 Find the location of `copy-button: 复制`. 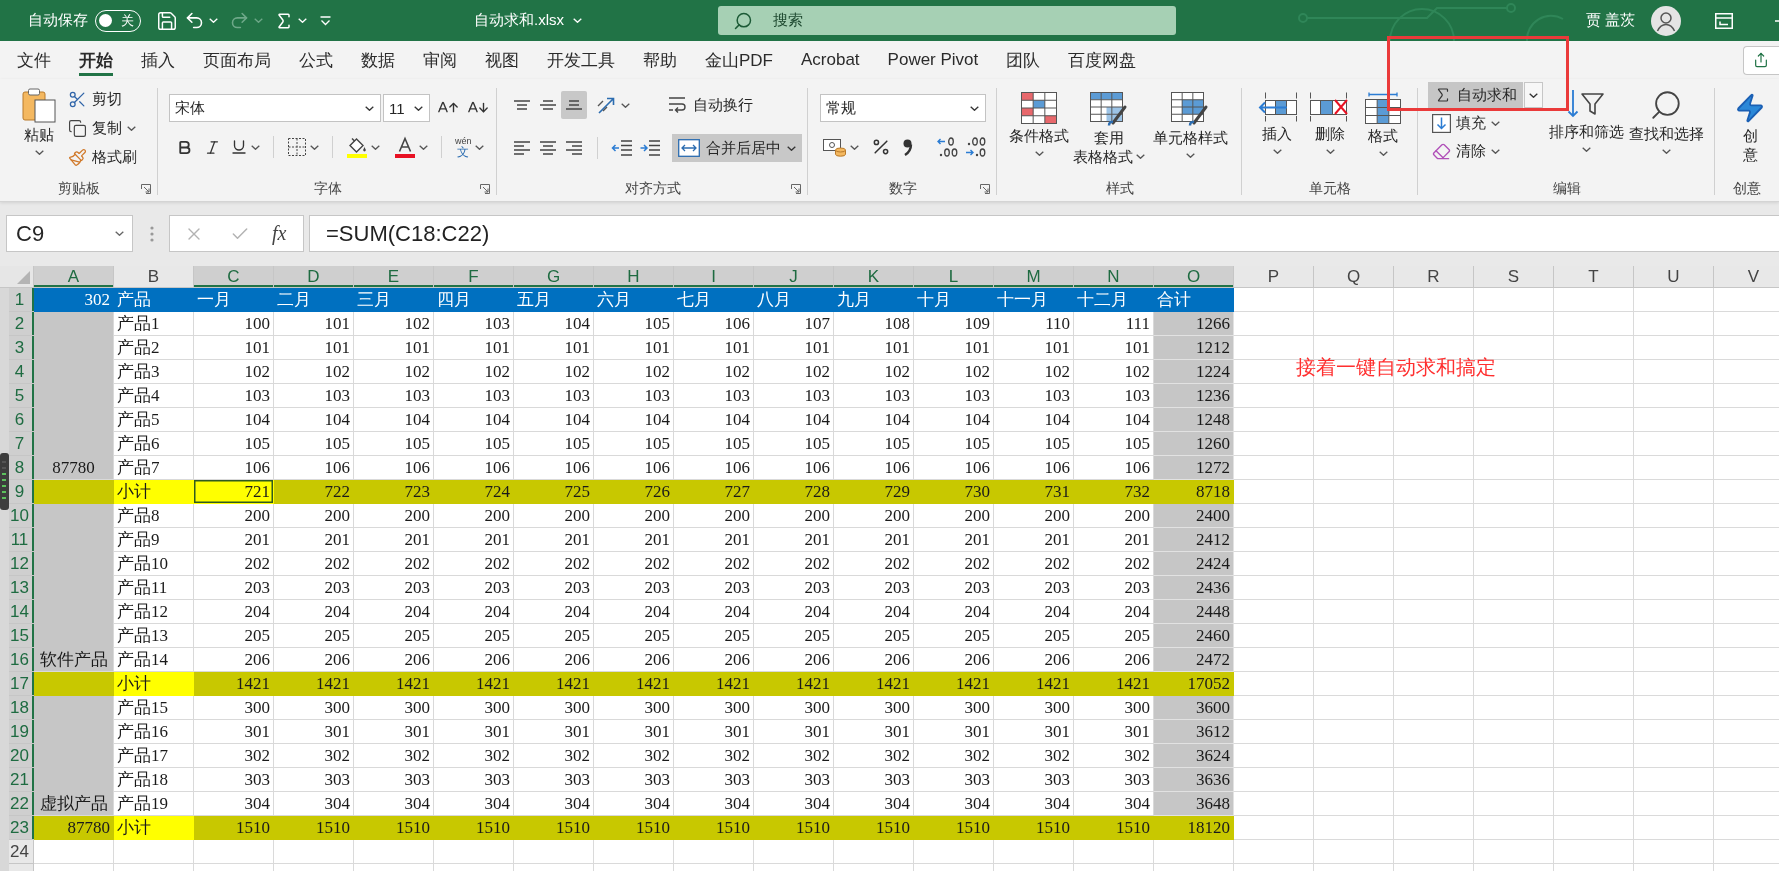

copy-button: 复制 is located at coordinates (102, 128).